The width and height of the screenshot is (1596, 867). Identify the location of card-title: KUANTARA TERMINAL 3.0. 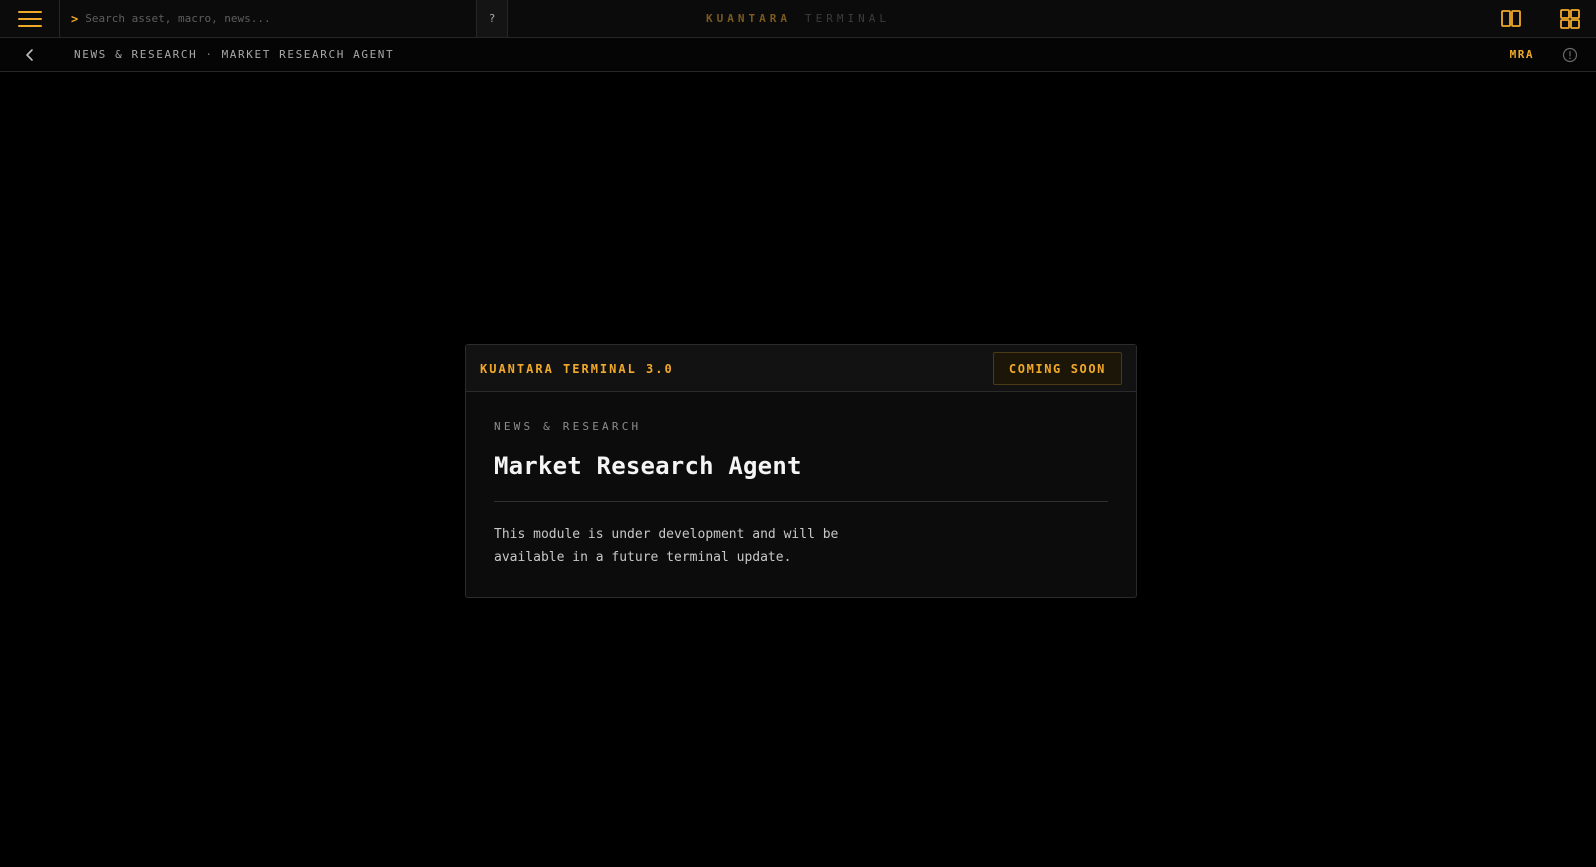
(577, 368).